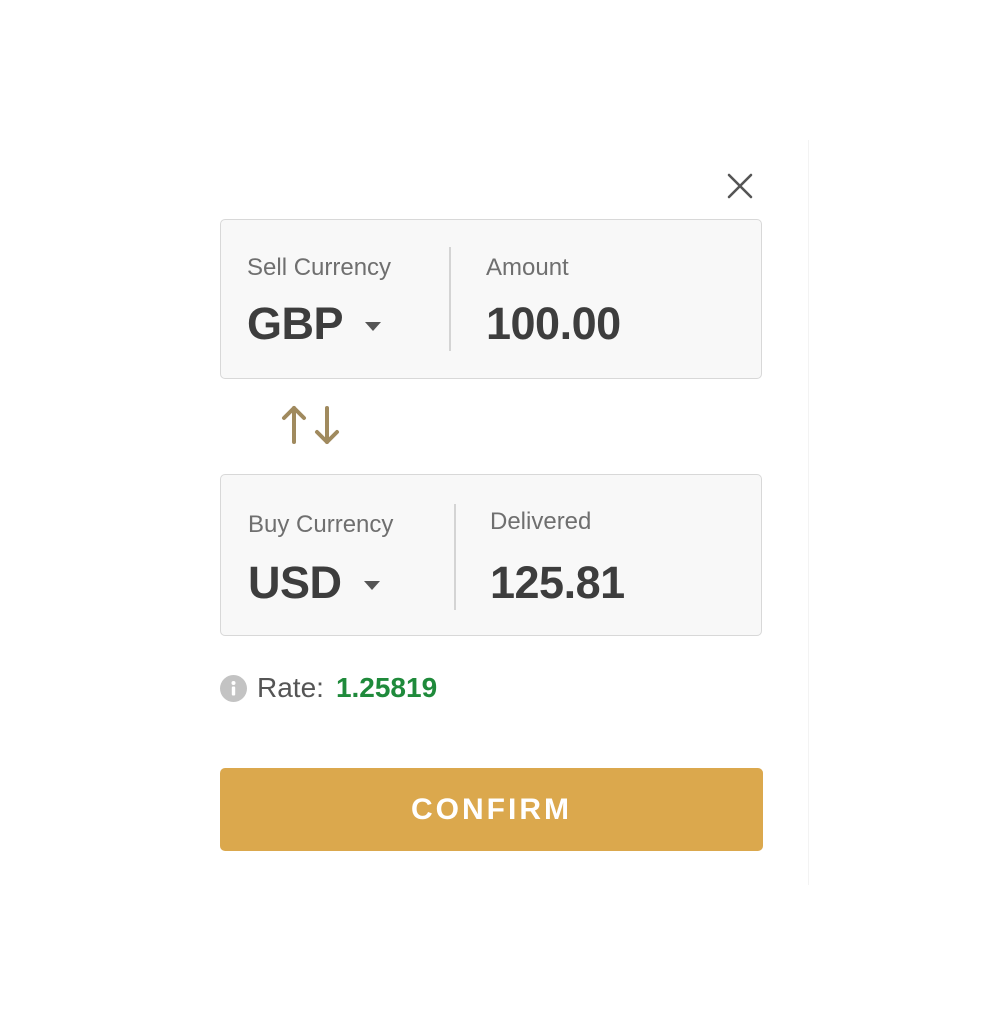 This screenshot has width=985, height=1024. I want to click on delivered-label: Delivered, so click(541, 521).